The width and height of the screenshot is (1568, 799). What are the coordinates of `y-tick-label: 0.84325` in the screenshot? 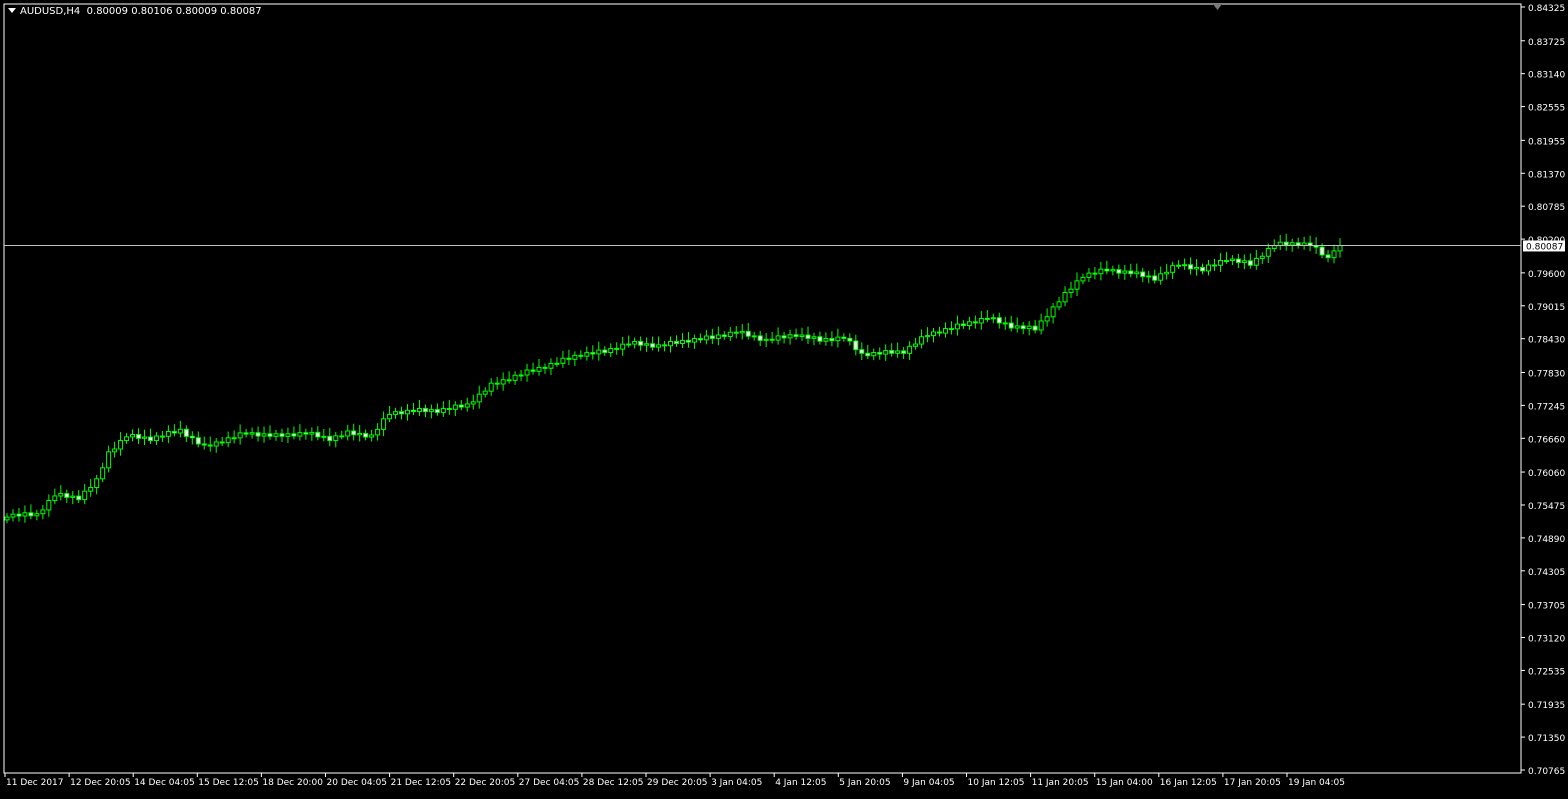 It's located at (1546, 9).